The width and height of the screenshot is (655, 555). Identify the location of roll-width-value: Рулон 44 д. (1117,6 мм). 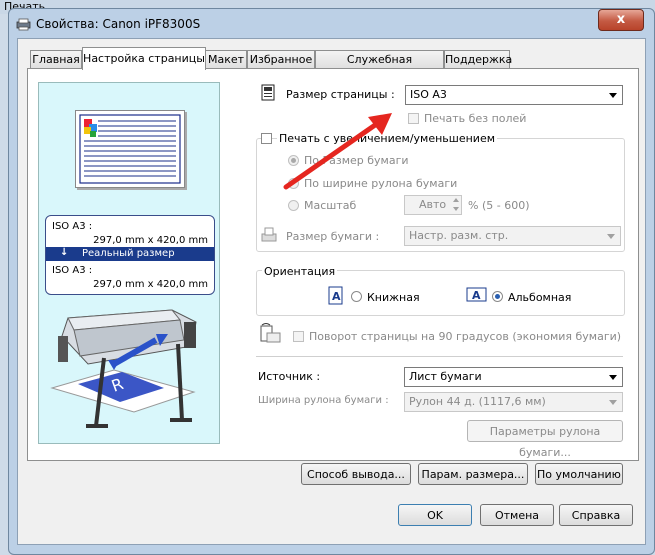
(477, 401).